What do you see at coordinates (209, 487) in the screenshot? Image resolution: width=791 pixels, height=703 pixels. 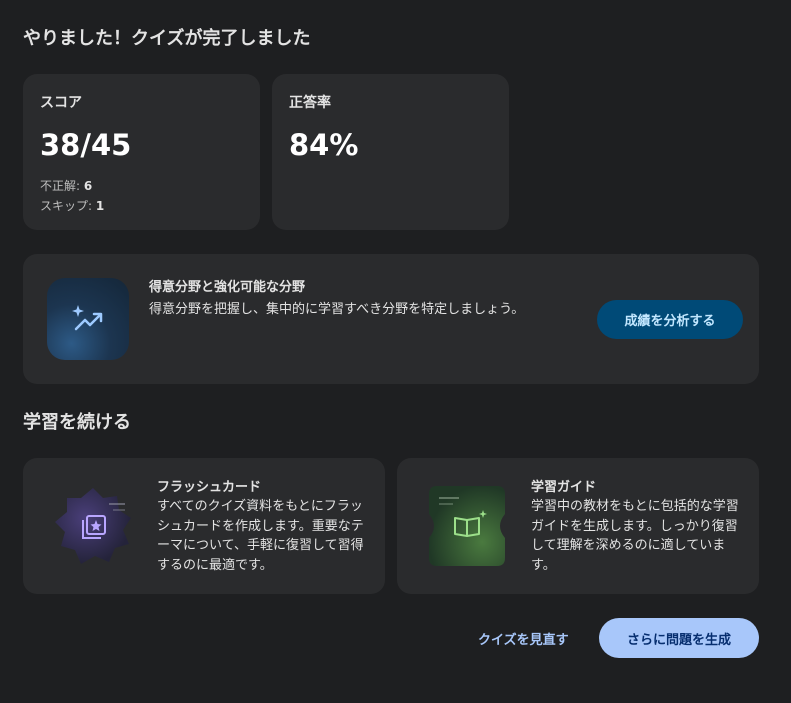 I see `flashcards-title: フラッシュカード` at bounding box center [209, 487].